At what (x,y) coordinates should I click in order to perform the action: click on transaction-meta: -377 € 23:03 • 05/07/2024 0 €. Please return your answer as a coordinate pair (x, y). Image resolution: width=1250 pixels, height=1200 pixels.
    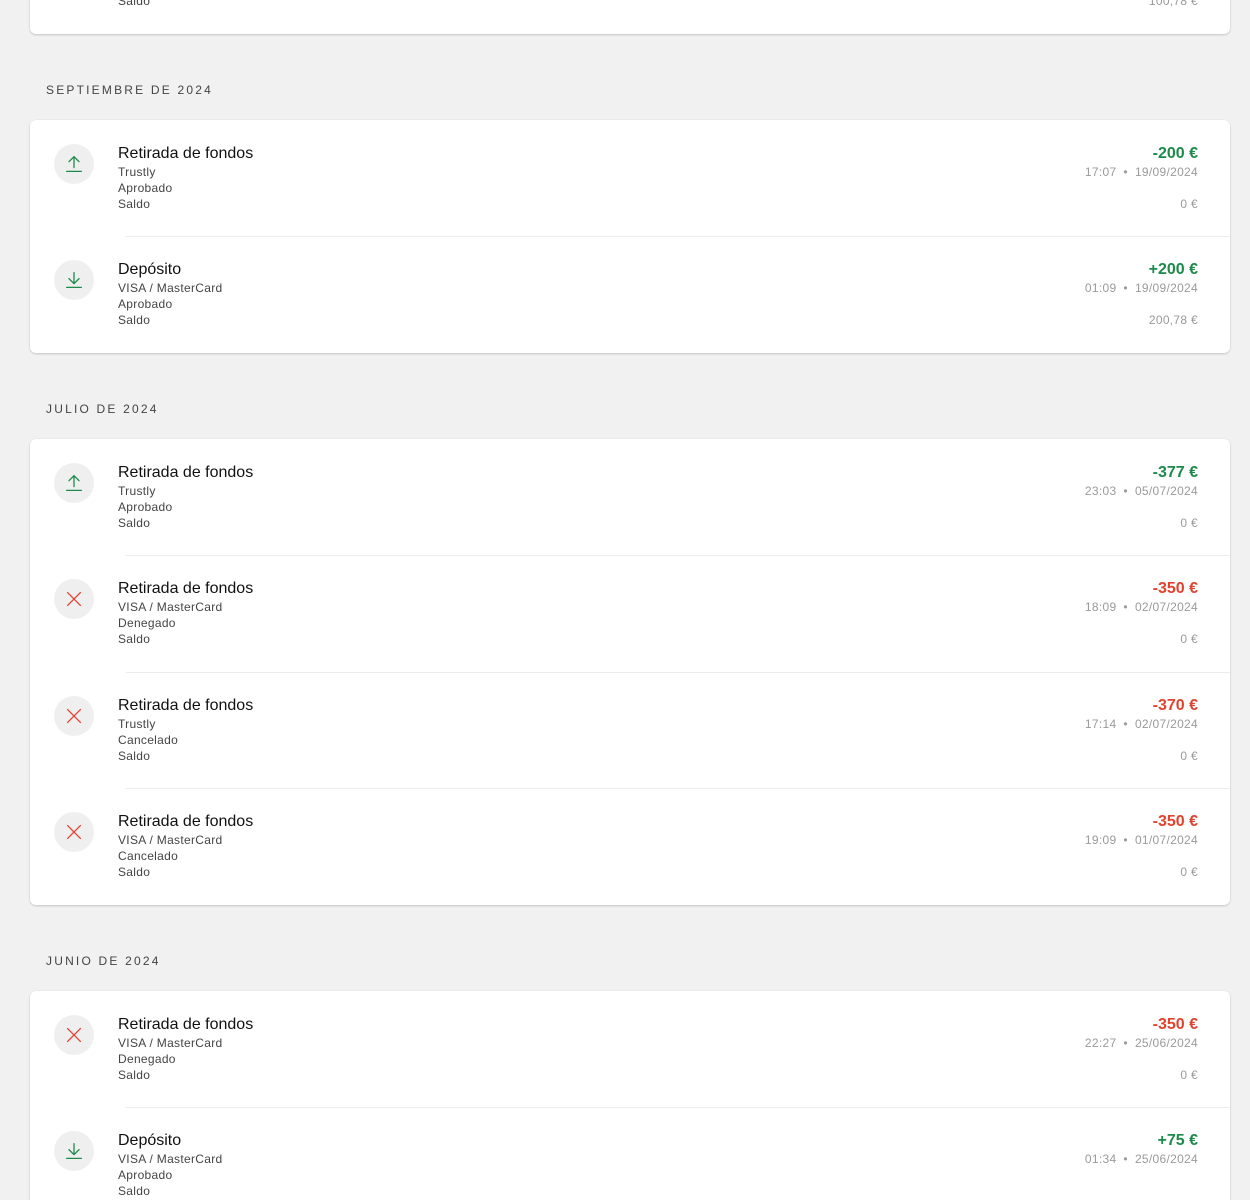
    Looking at the image, I should click on (1141, 497).